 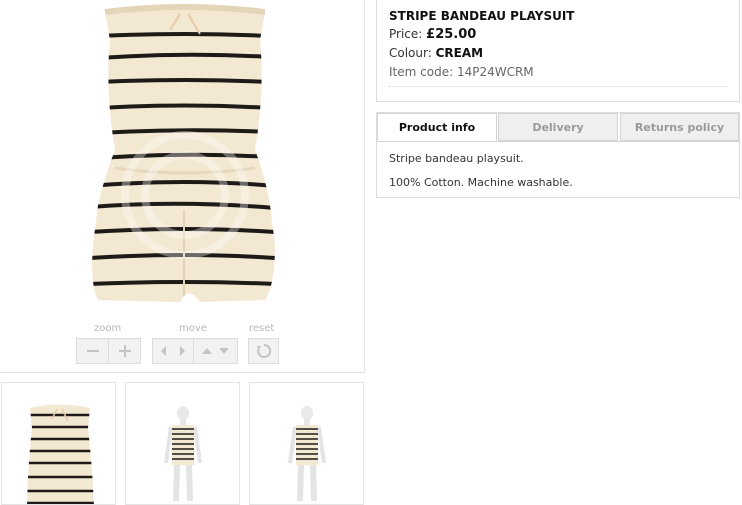 I want to click on viewer-controls: zoom move reset, so click(x=182, y=346).